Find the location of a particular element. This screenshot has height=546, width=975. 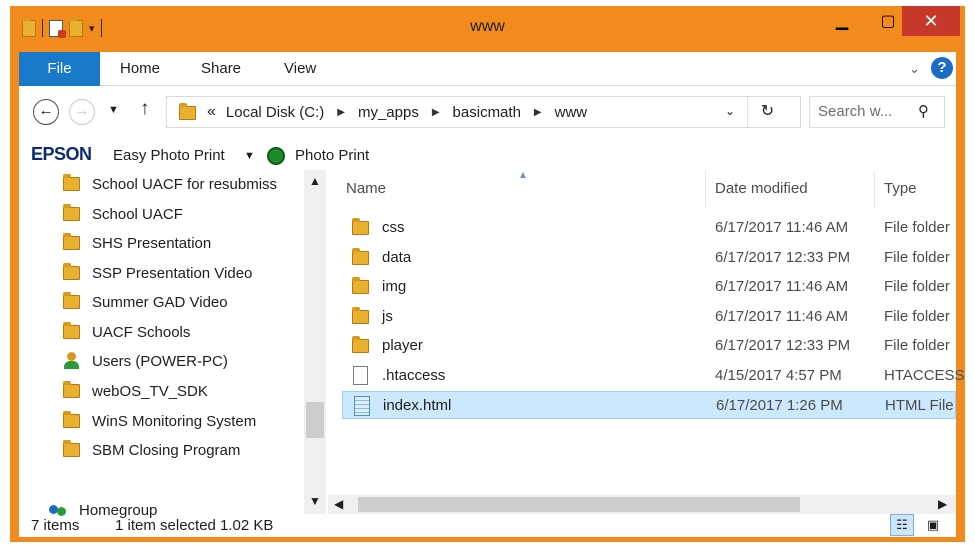

nav-item: School UACF is located at coordinates (123, 214).